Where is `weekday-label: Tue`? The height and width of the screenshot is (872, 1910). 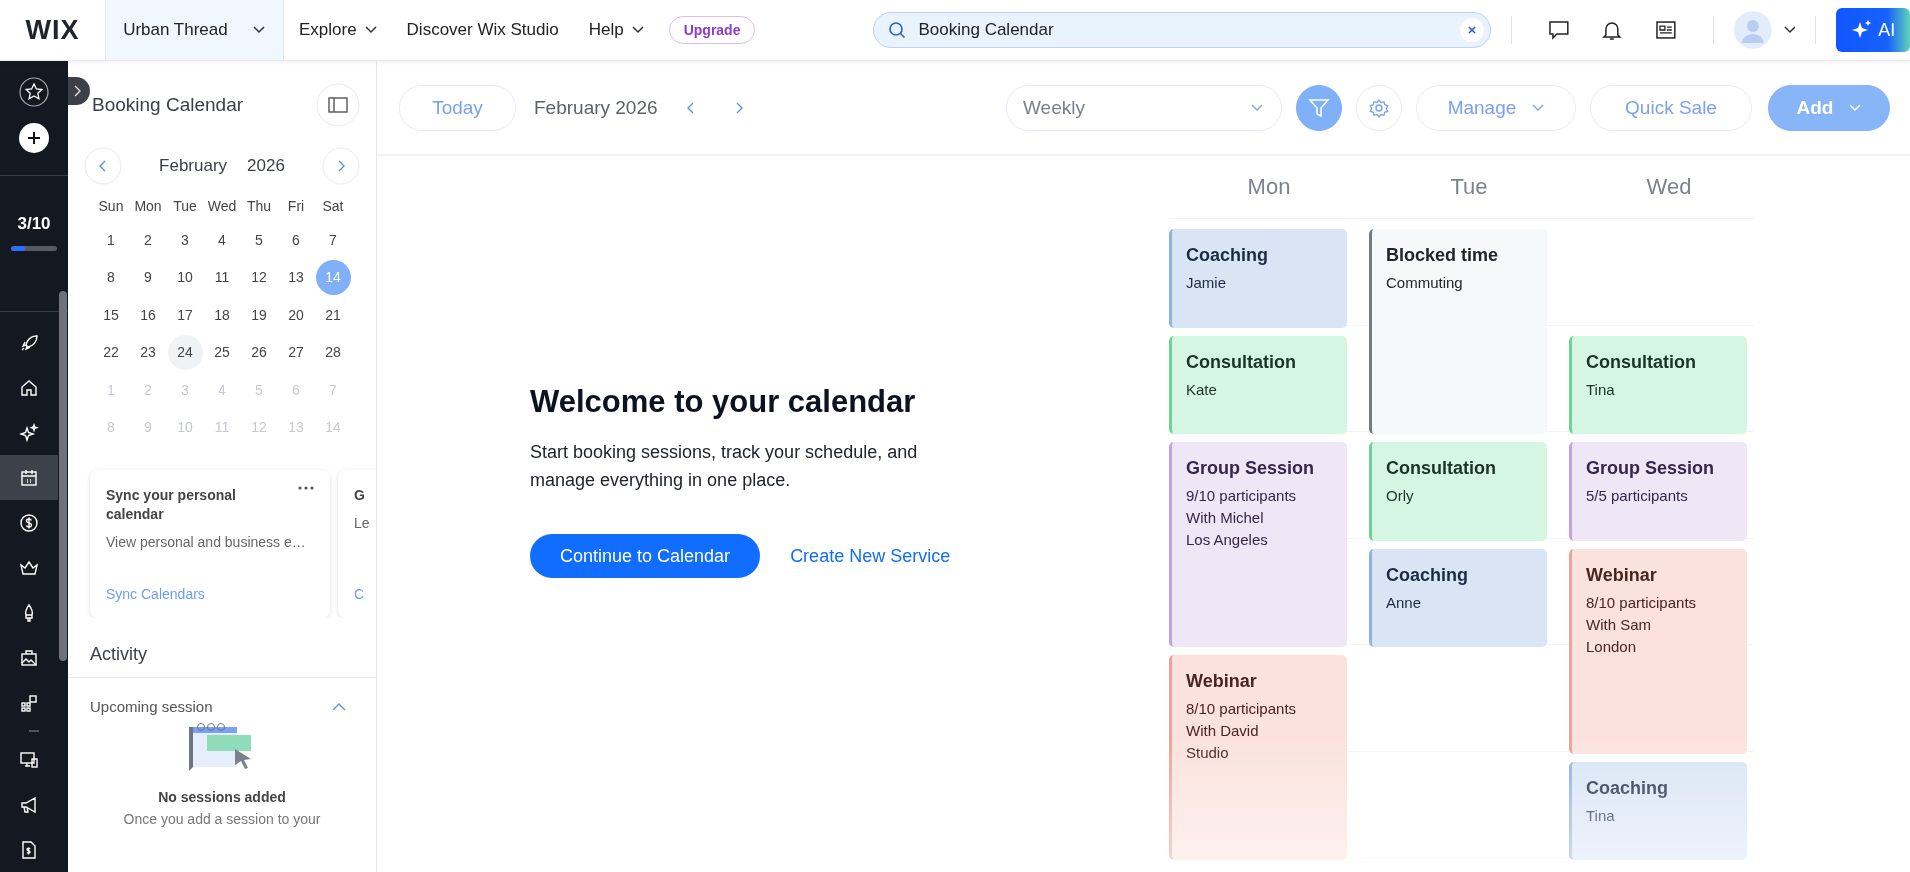
weekday-label: Tue is located at coordinates (185, 206).